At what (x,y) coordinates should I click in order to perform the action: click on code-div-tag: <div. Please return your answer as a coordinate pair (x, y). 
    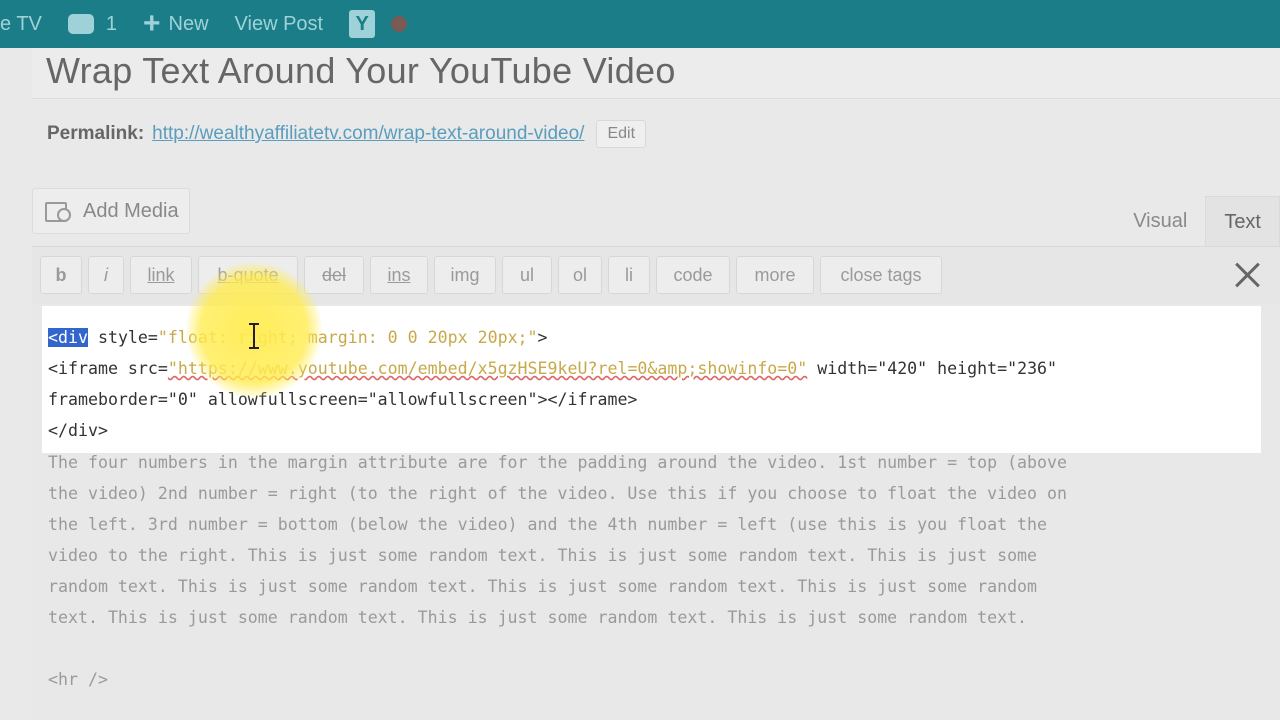
    Looking at the image, I should click on (68, 337).